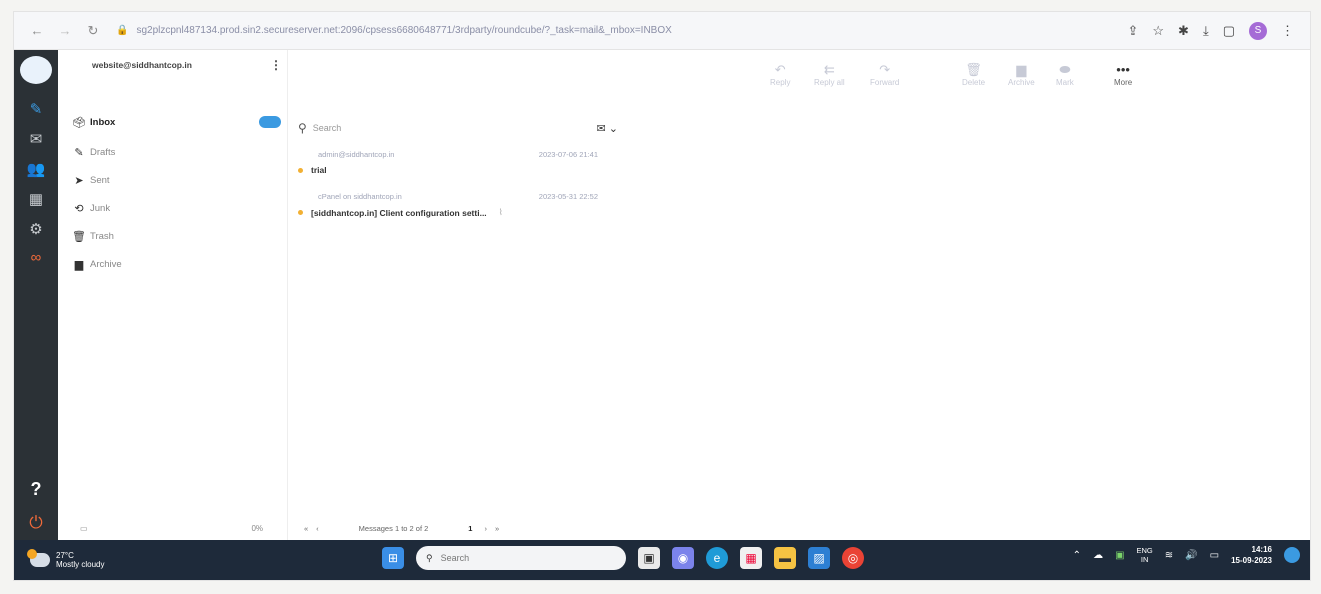 The width and height of the screenshot is (1321, 594). Describe the element at coordinates (36, 523) in the screenshot. I see `logout-icon: ⏻` at that location.